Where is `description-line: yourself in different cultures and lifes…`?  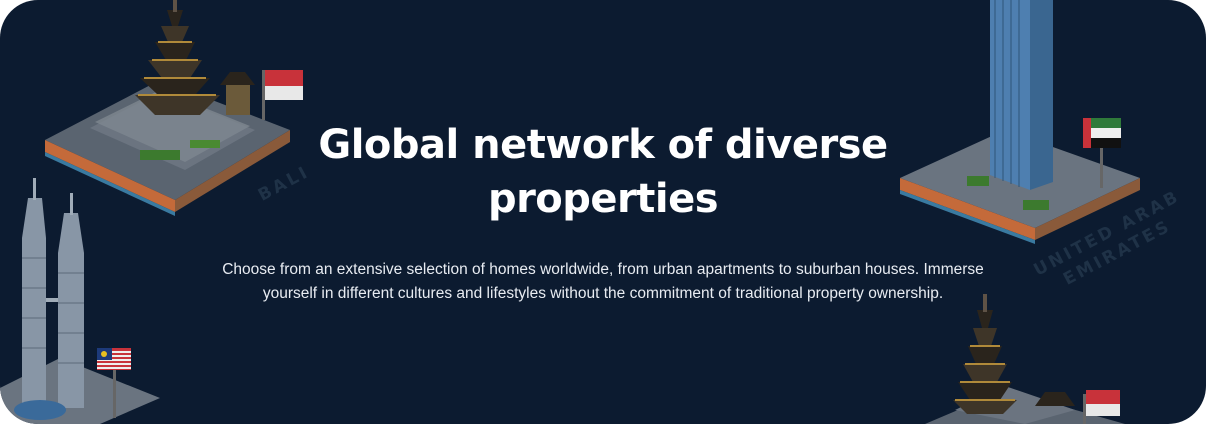
description-line: yourself in different cultures and lifes… is located at coordinates (603, 293).